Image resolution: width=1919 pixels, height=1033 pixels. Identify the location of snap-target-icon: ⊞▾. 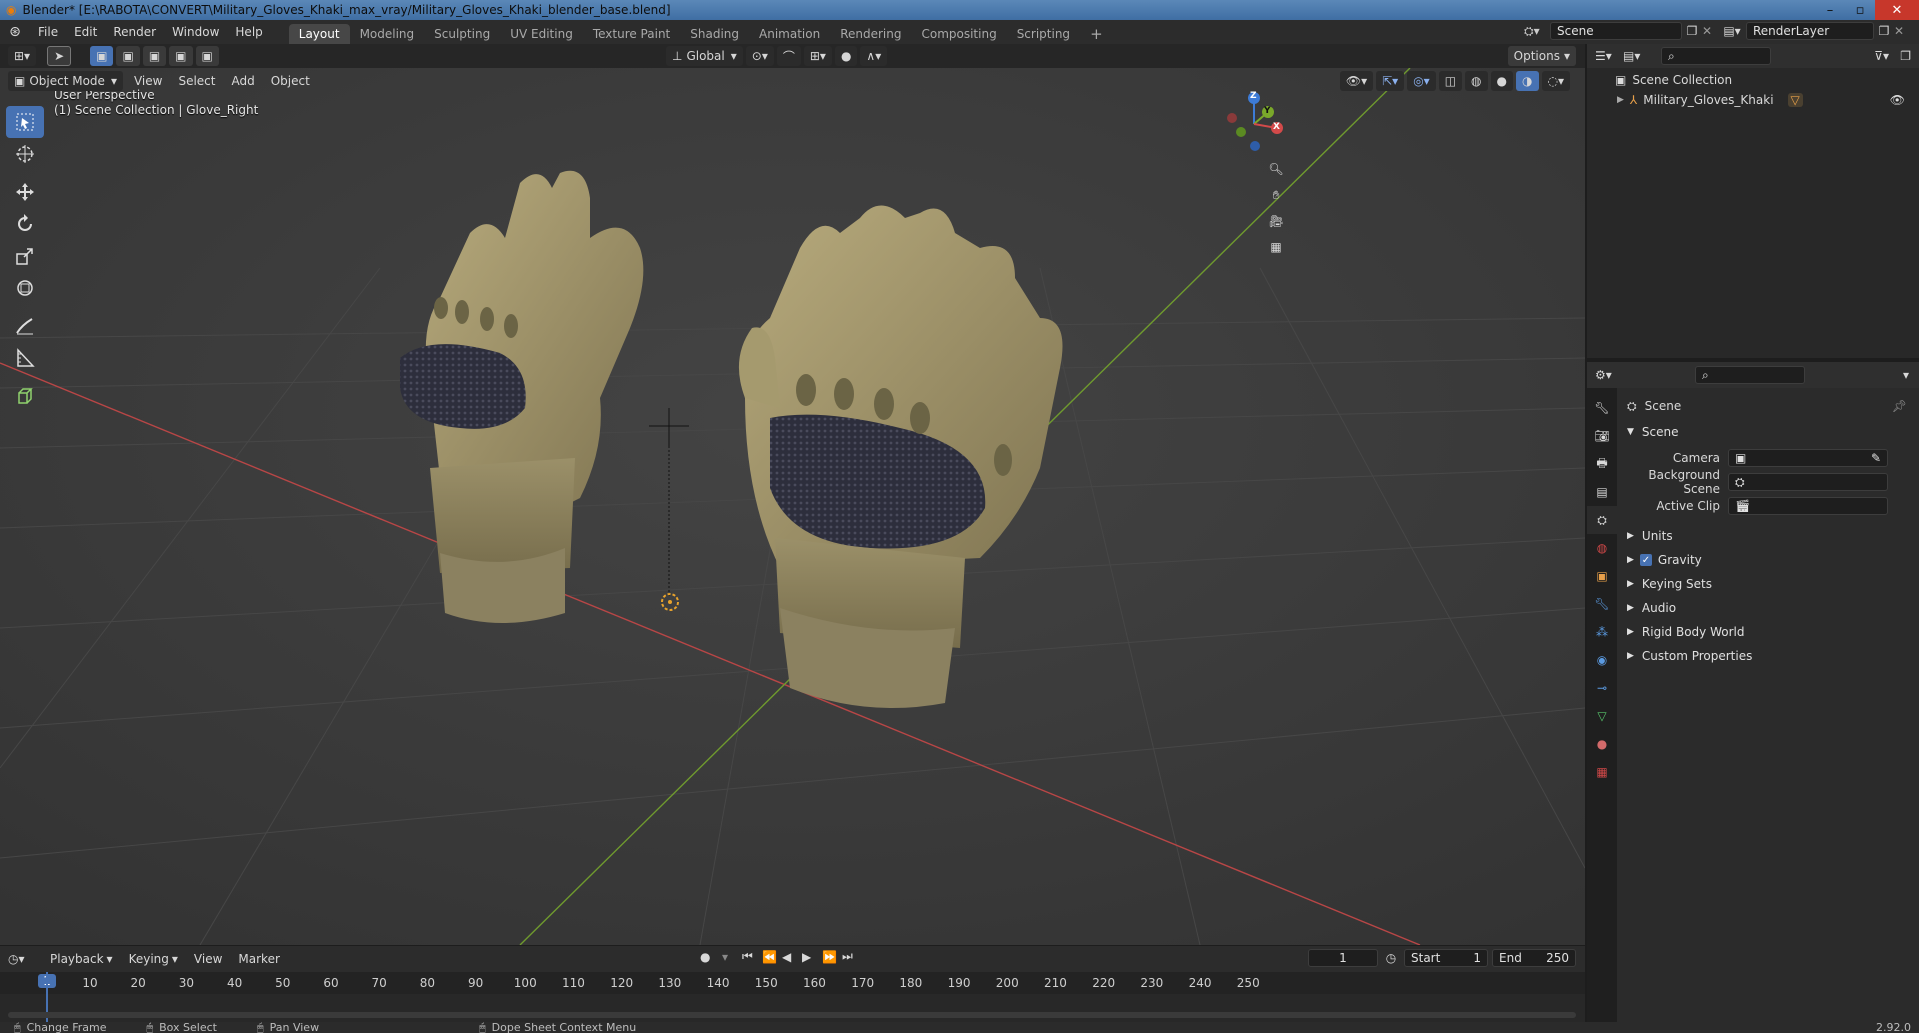
(817, 56).